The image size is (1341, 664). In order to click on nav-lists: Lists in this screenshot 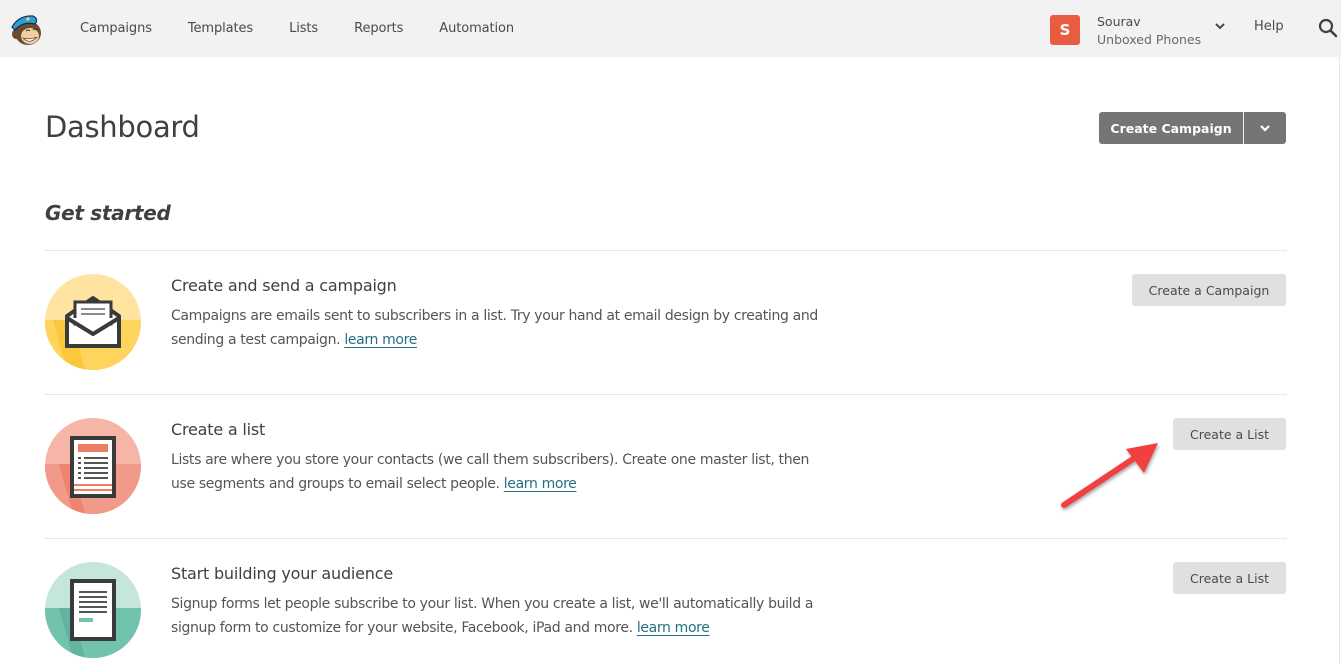, I will do `click(303, 28)`.